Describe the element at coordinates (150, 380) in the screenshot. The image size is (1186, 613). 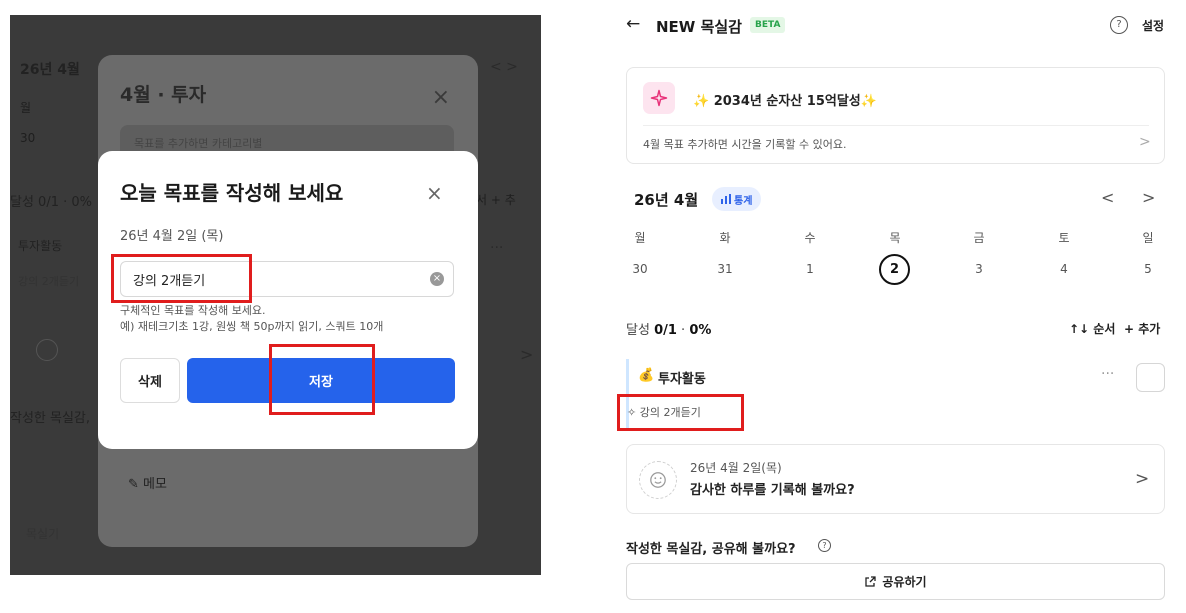
I see `delete-button: 삭제` at that location.